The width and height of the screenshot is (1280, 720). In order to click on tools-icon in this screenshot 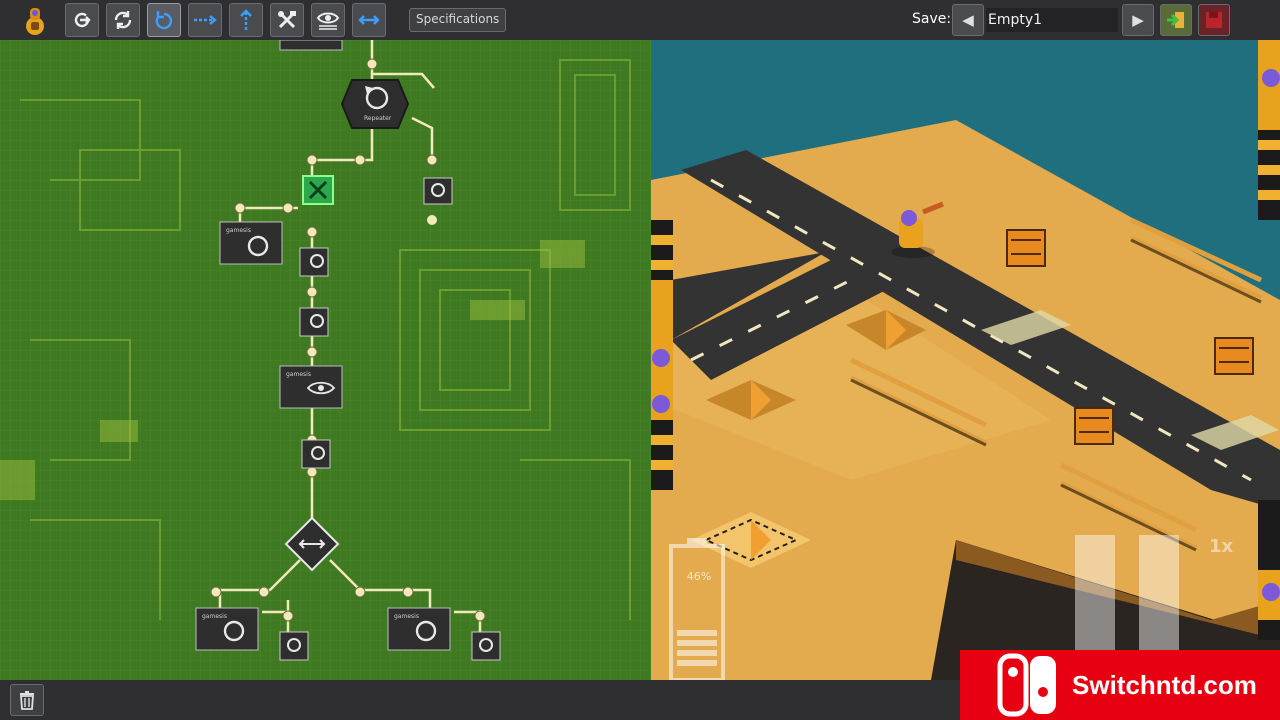, I will do `click(287, 20)`.